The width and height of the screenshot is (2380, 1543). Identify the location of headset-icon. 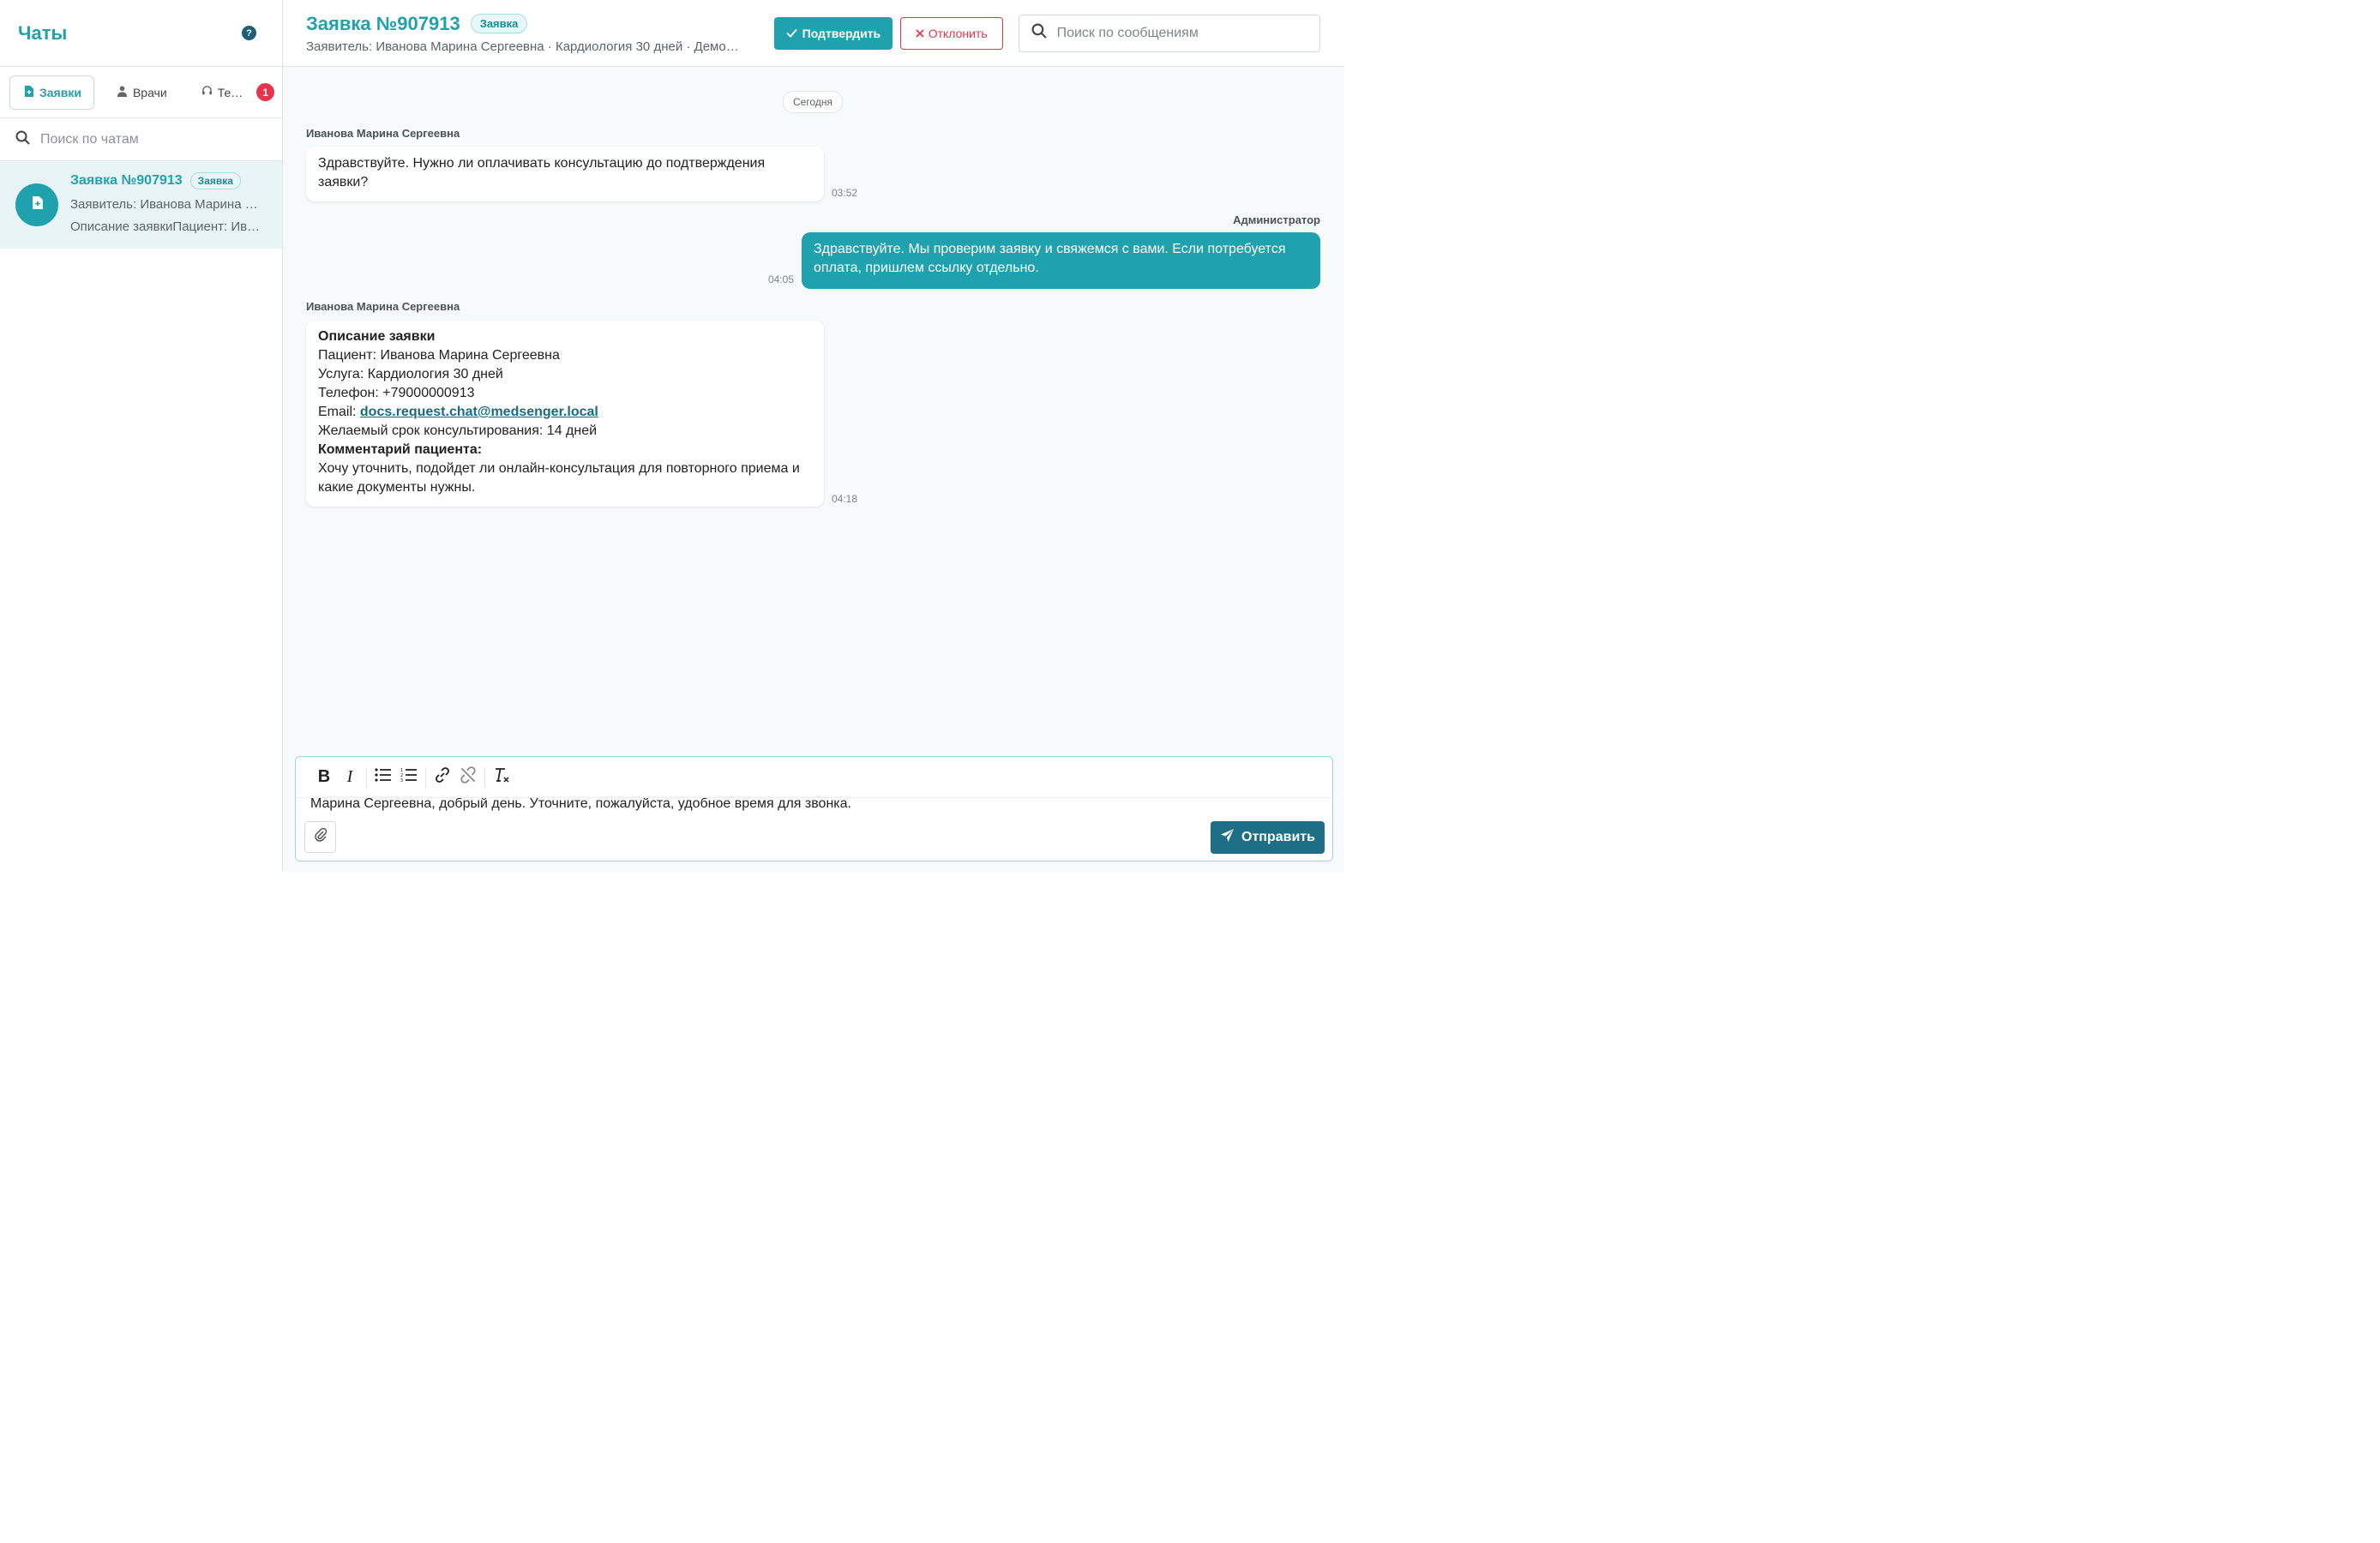
(207, 92).